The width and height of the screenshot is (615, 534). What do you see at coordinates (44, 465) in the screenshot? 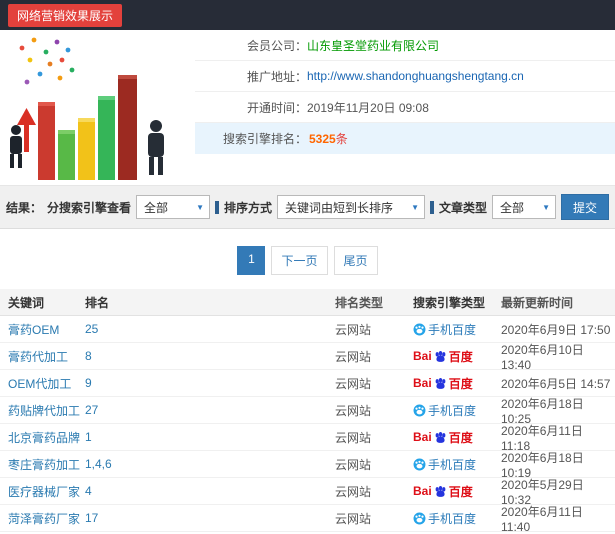
I see `keyword-link: 枣庄膏药加工` at bounding box center [44, 465].